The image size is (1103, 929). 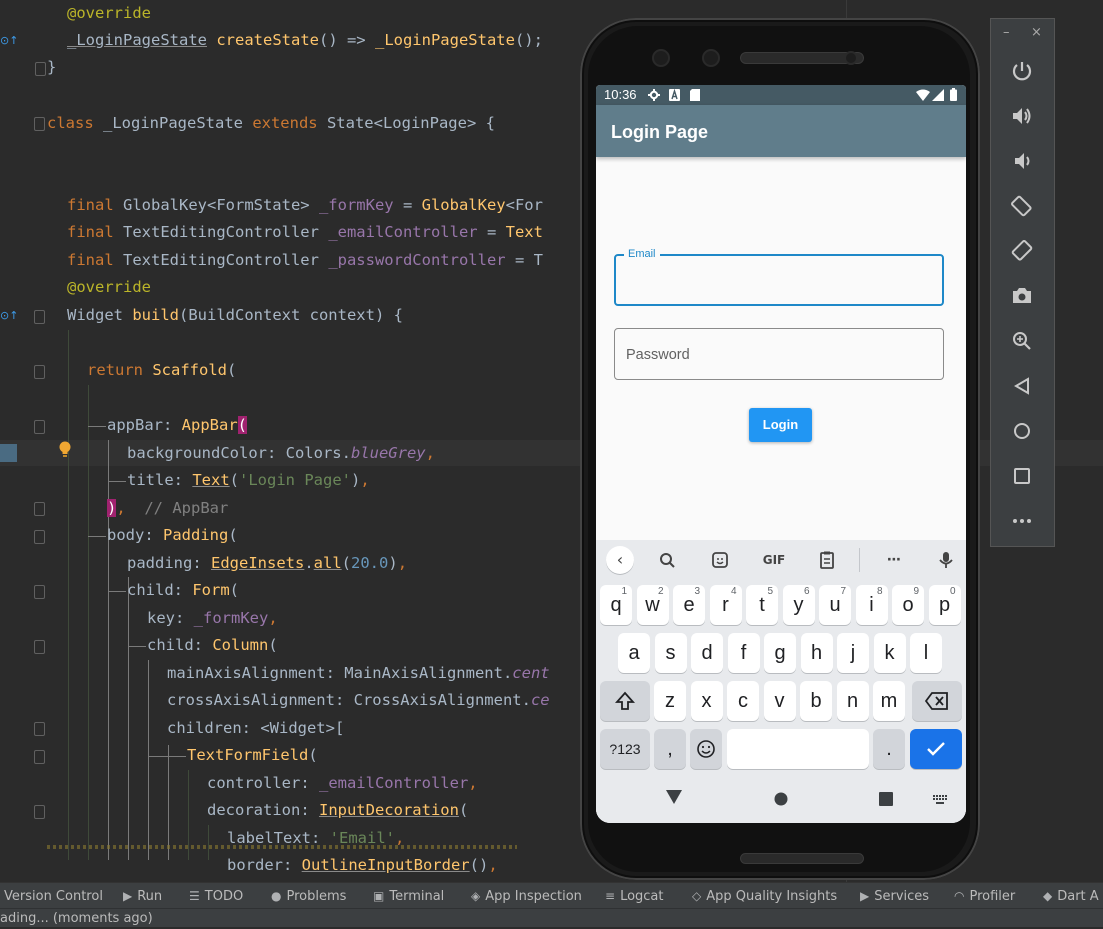 I want to click on code-line: child: Column(, so click(x=212, y=645).